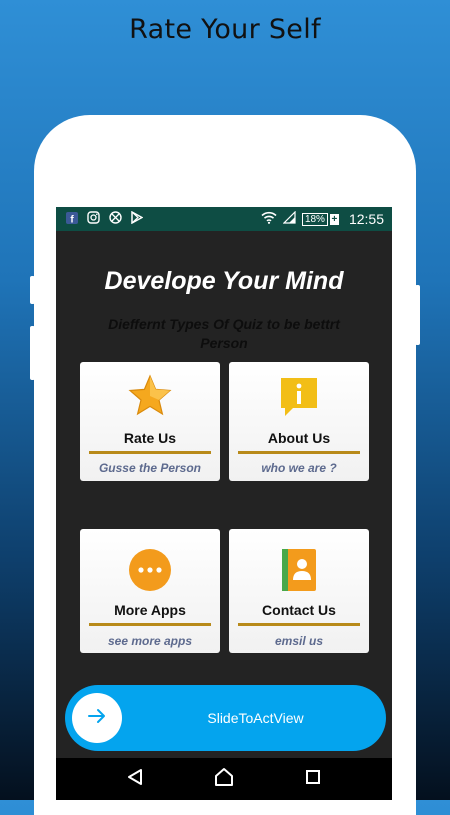 The width and height of the screenshot is (450, 815). I want to click on star-icon, so click(150, 398).